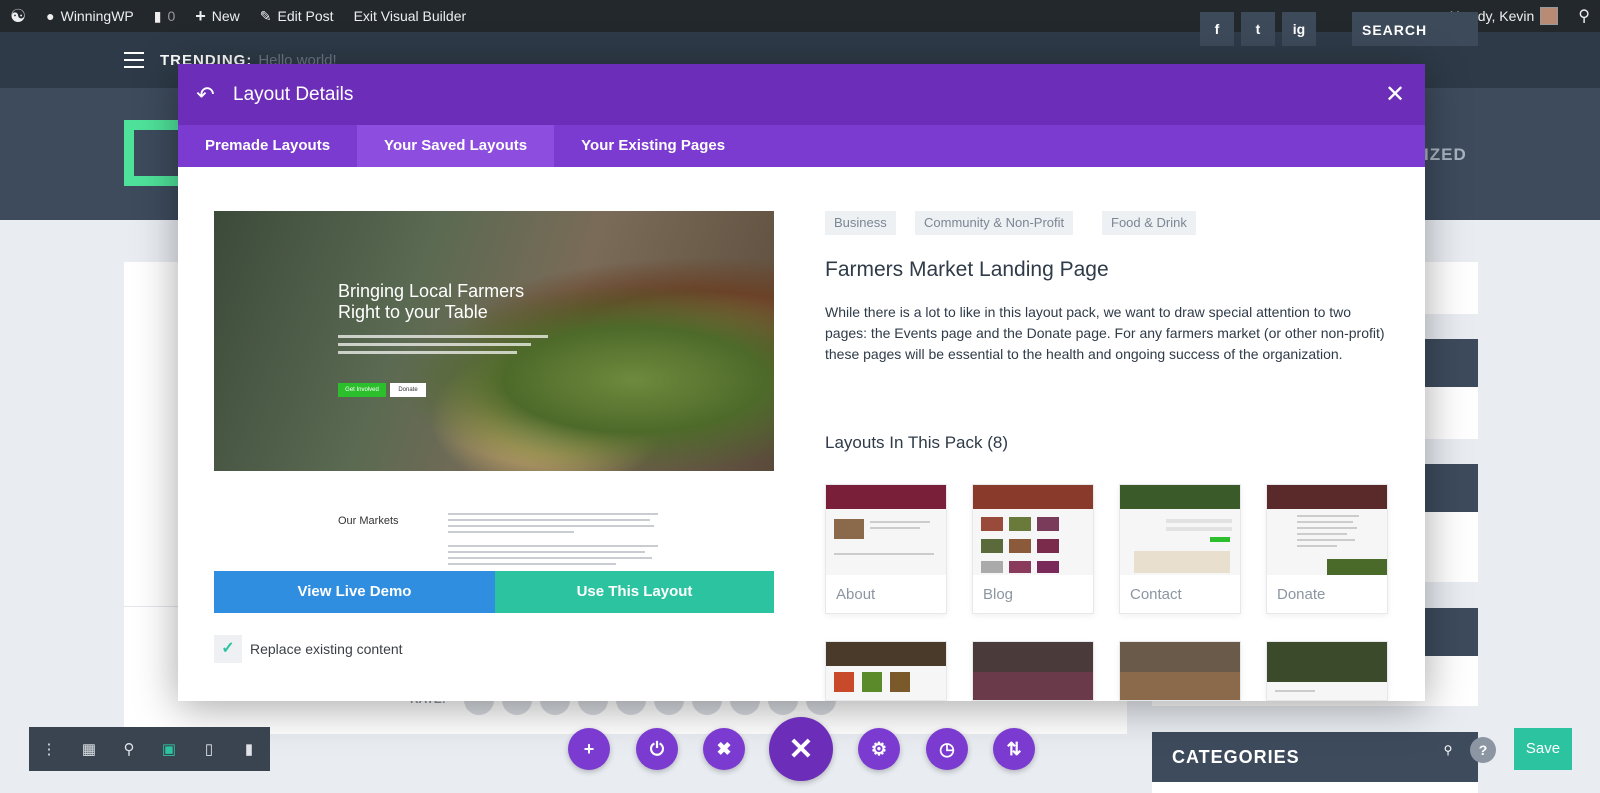  Describe the element at coordinates (129, 749) in the screenshot. I see `zoom-icon: ⚲` at that location.